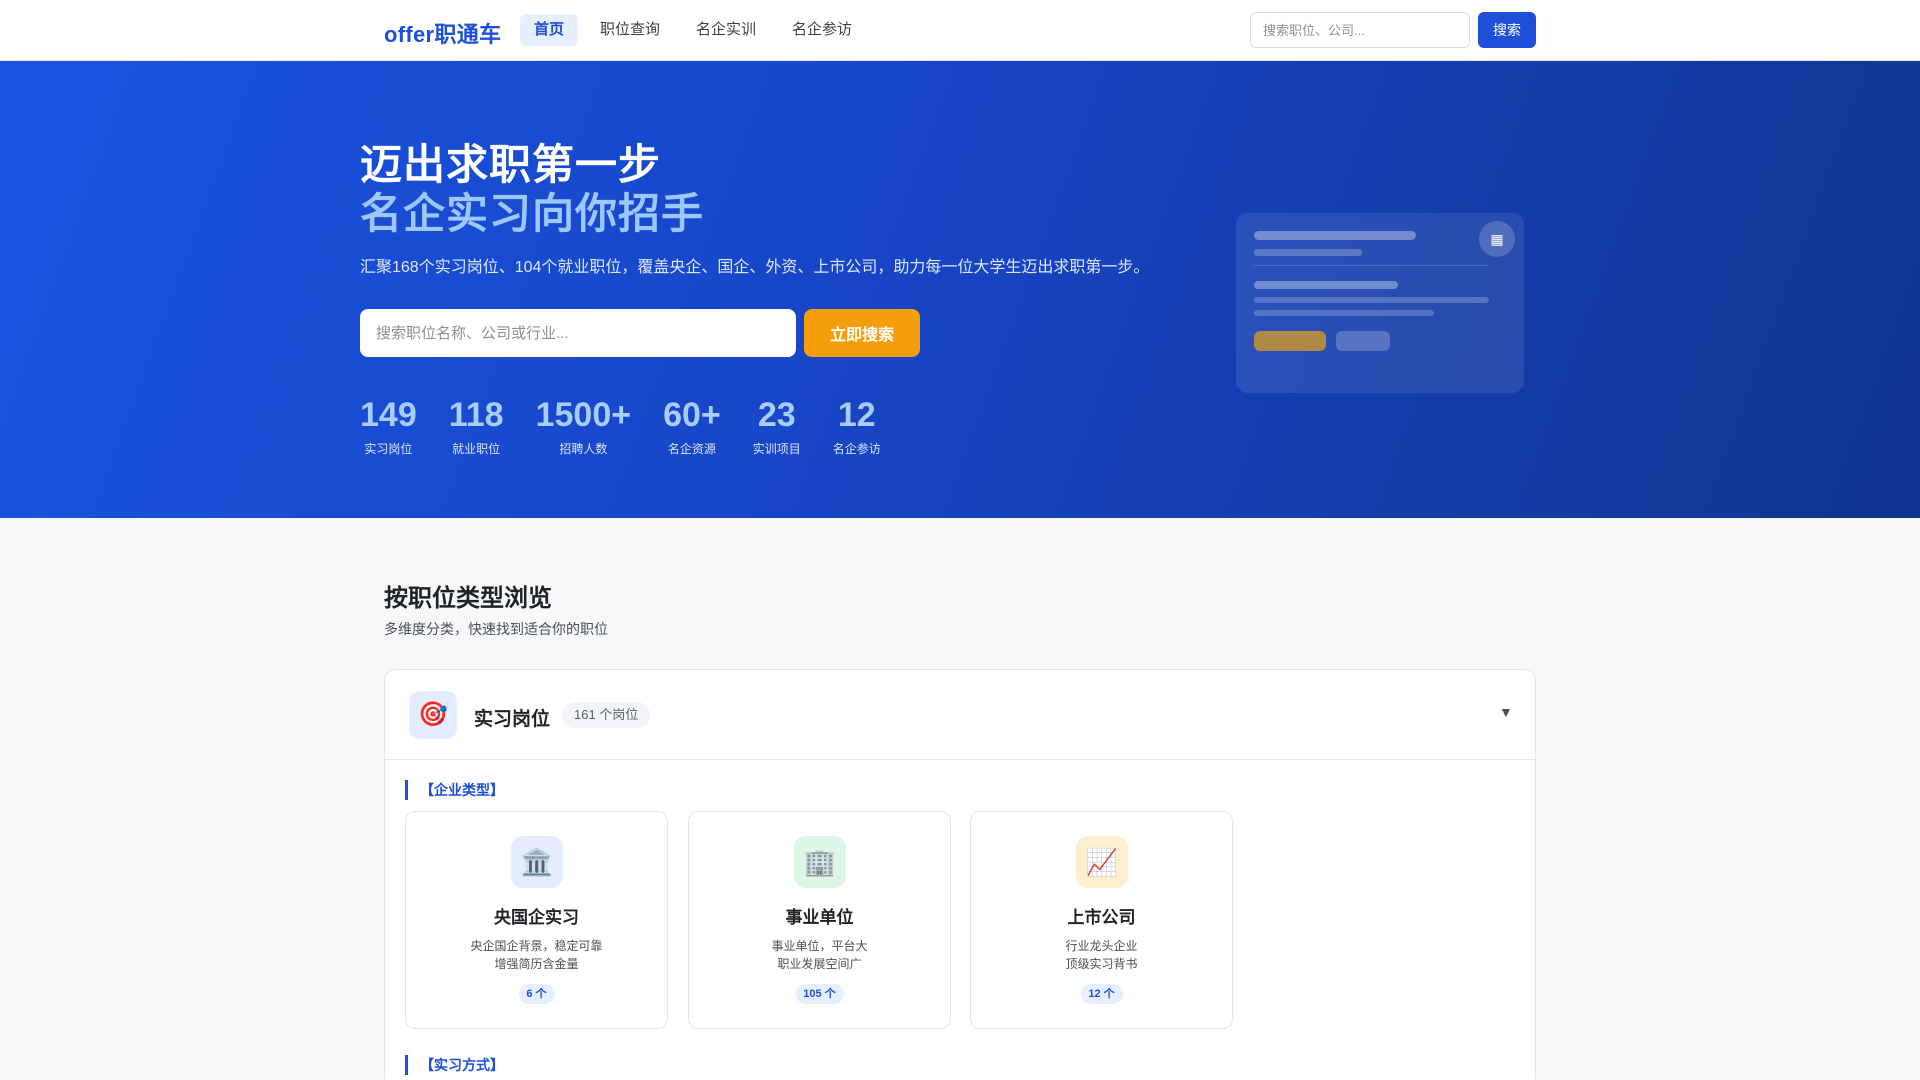 The height and width of the screenshot is (1080, 1920). Describe the element at coordinates (476, 415) in the screenshot. I see `stat-value: 118` at that location.